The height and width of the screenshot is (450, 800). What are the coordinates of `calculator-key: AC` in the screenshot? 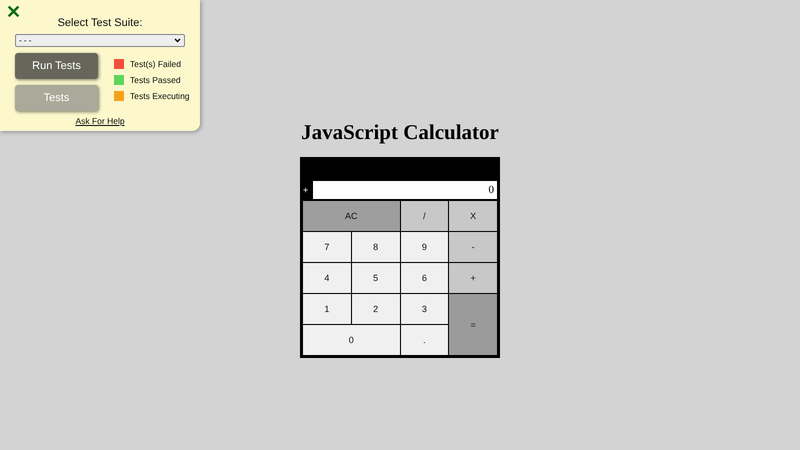 It's located at (351, 216).